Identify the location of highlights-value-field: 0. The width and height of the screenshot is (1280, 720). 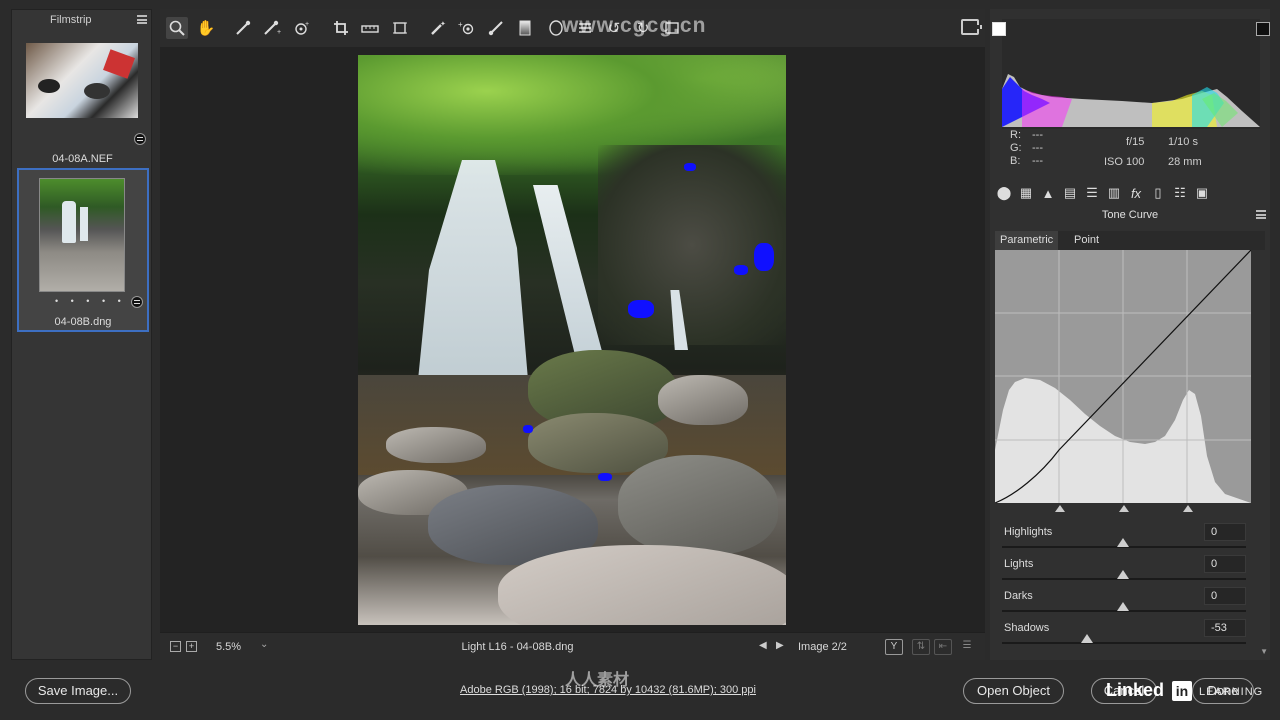
(1225, 532).